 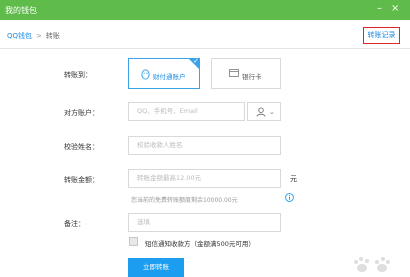 I want to click on amount-input: 转账金额最高12.00元, so click(x=204, y=178).